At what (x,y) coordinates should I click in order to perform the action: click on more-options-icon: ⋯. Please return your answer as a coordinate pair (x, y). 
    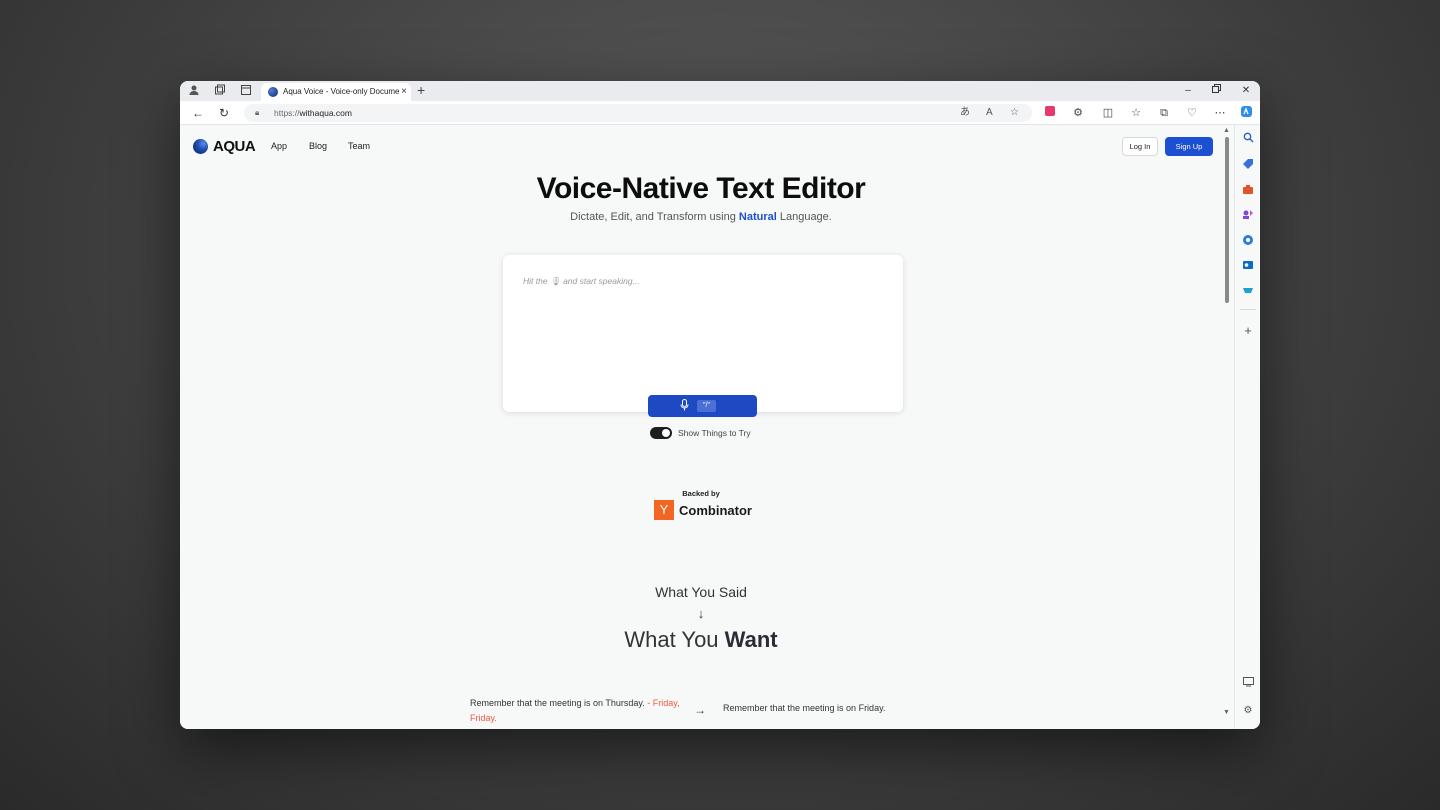
    Looking at the image, I should click on (1220, 113).